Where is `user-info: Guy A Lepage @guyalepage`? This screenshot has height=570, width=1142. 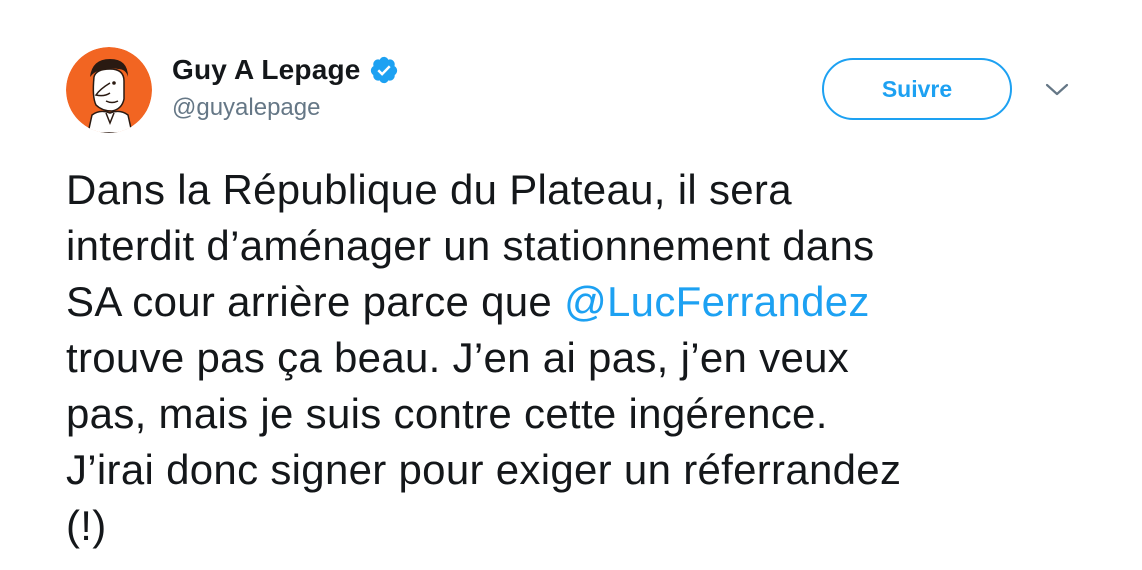 user-info: Guy A Lepage @guyalepage is located at coordinates (285, 87).